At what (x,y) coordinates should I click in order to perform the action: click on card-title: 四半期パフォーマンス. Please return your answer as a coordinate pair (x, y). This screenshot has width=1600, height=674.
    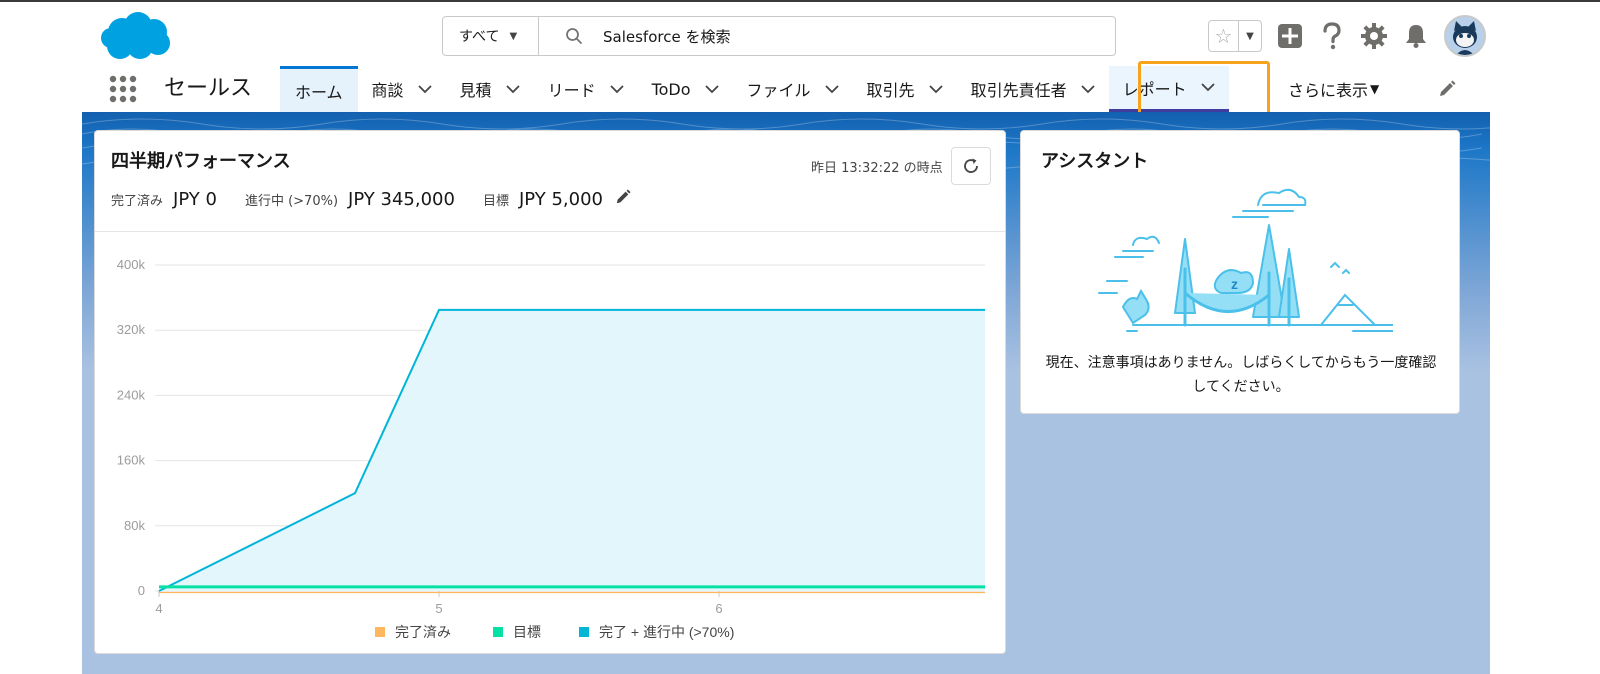
    Looking at the image, I should click on (201, 161).